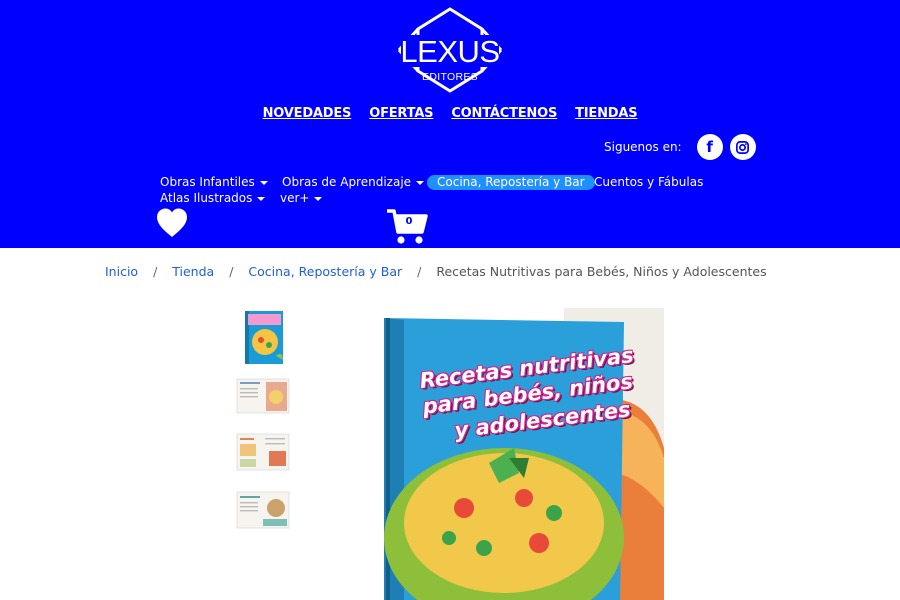 The width and height of the screenshot is (900, 600). I want to click on category-label: Obras de Aprendizaje, so click(347, 182).